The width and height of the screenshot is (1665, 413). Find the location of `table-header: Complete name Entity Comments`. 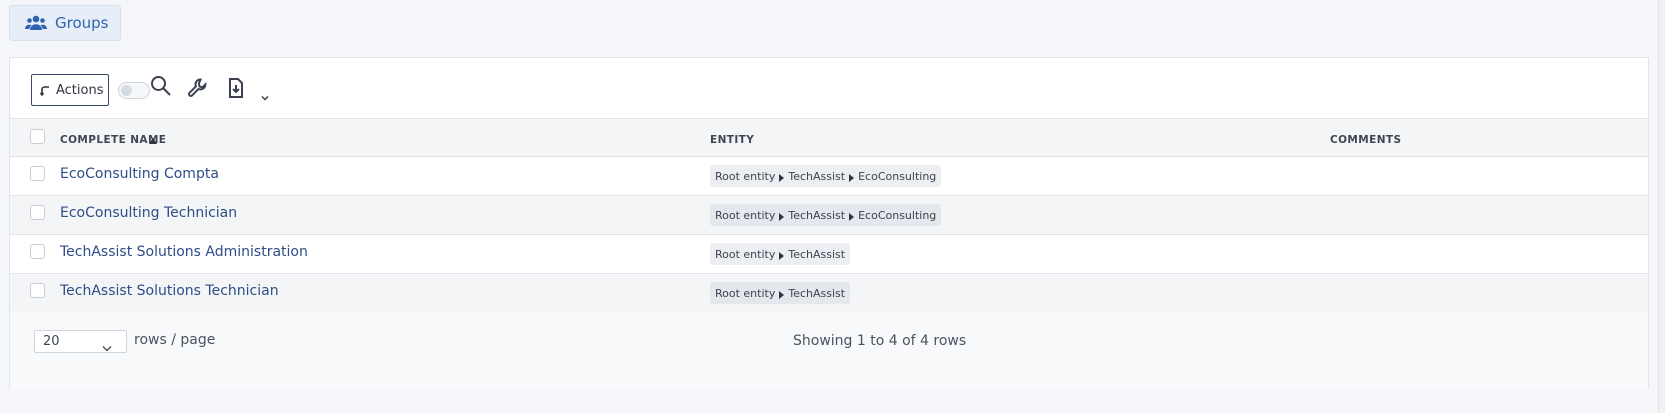

table-header: Complete name Entity Comments is located at coordinates (829, 137).